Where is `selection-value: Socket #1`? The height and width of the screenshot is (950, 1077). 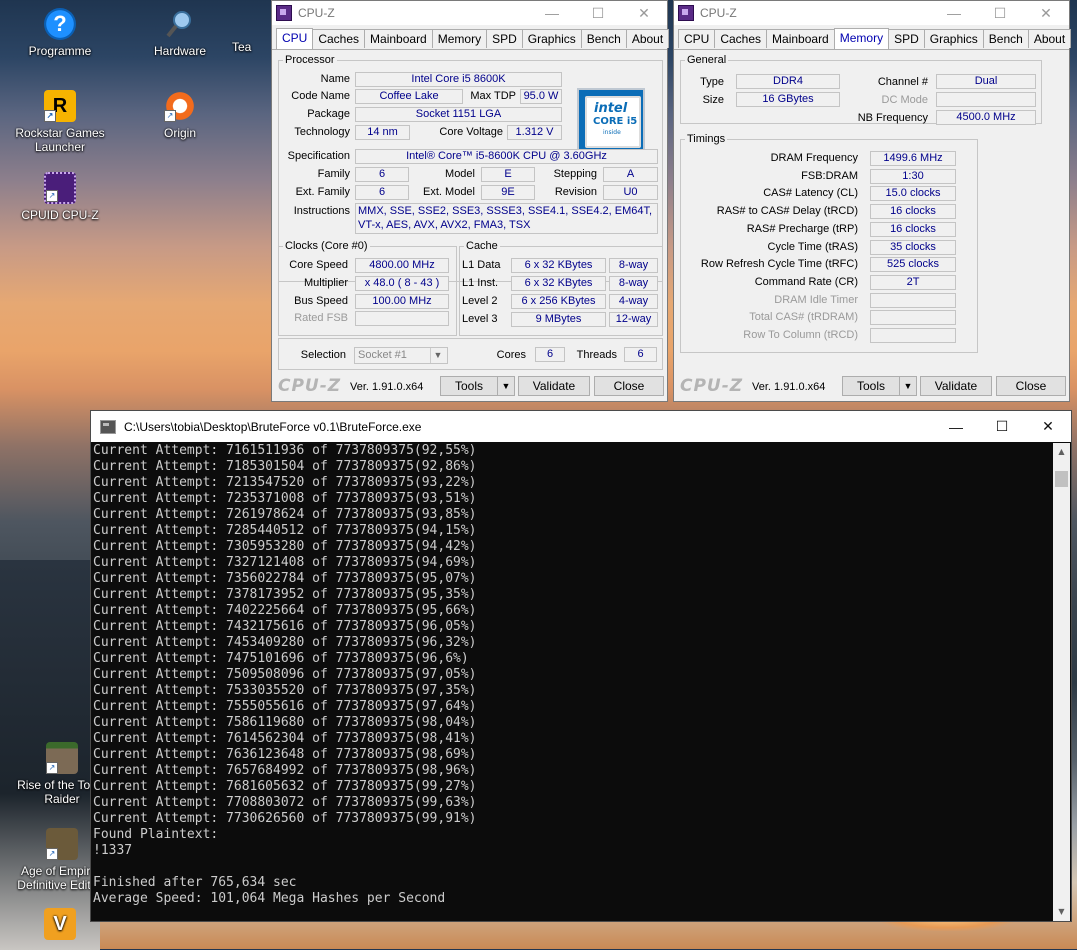 selection-value: Socket #1 is located at coordinates (382, 355).